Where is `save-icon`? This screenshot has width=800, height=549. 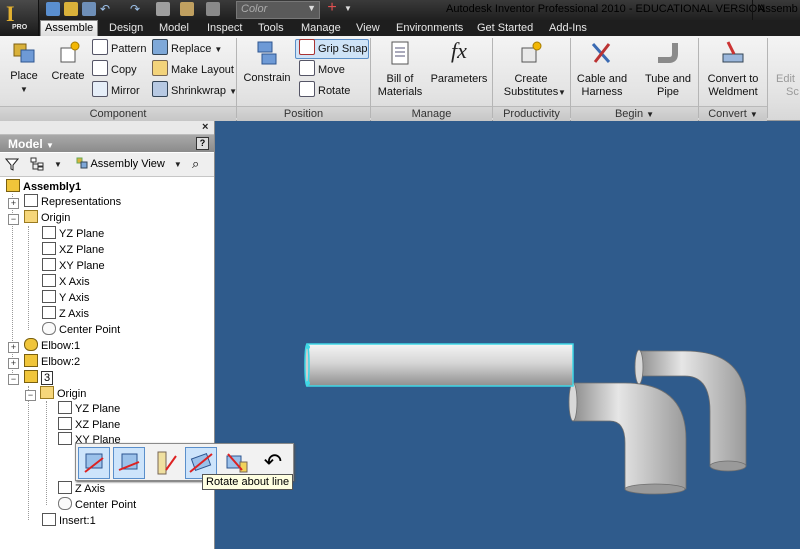 save-icon is located at coordinates (89, 9).